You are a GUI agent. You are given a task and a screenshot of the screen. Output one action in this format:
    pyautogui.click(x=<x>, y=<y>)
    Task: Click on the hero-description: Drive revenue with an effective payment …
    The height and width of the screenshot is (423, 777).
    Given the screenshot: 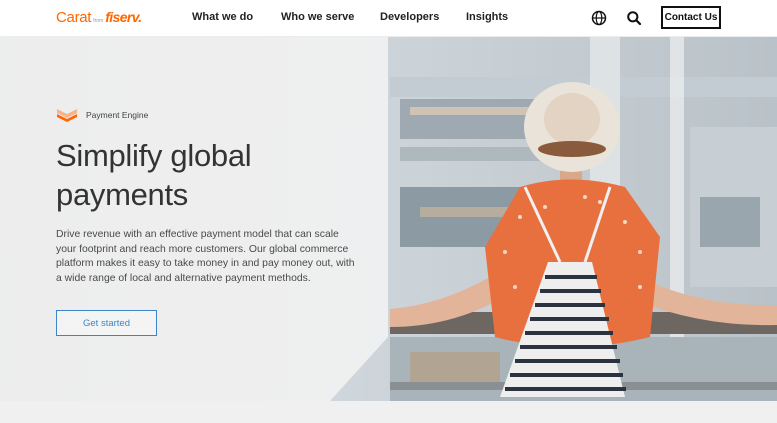 What is the action you would take?
    pyautogui.click(x=205, y=256)
    